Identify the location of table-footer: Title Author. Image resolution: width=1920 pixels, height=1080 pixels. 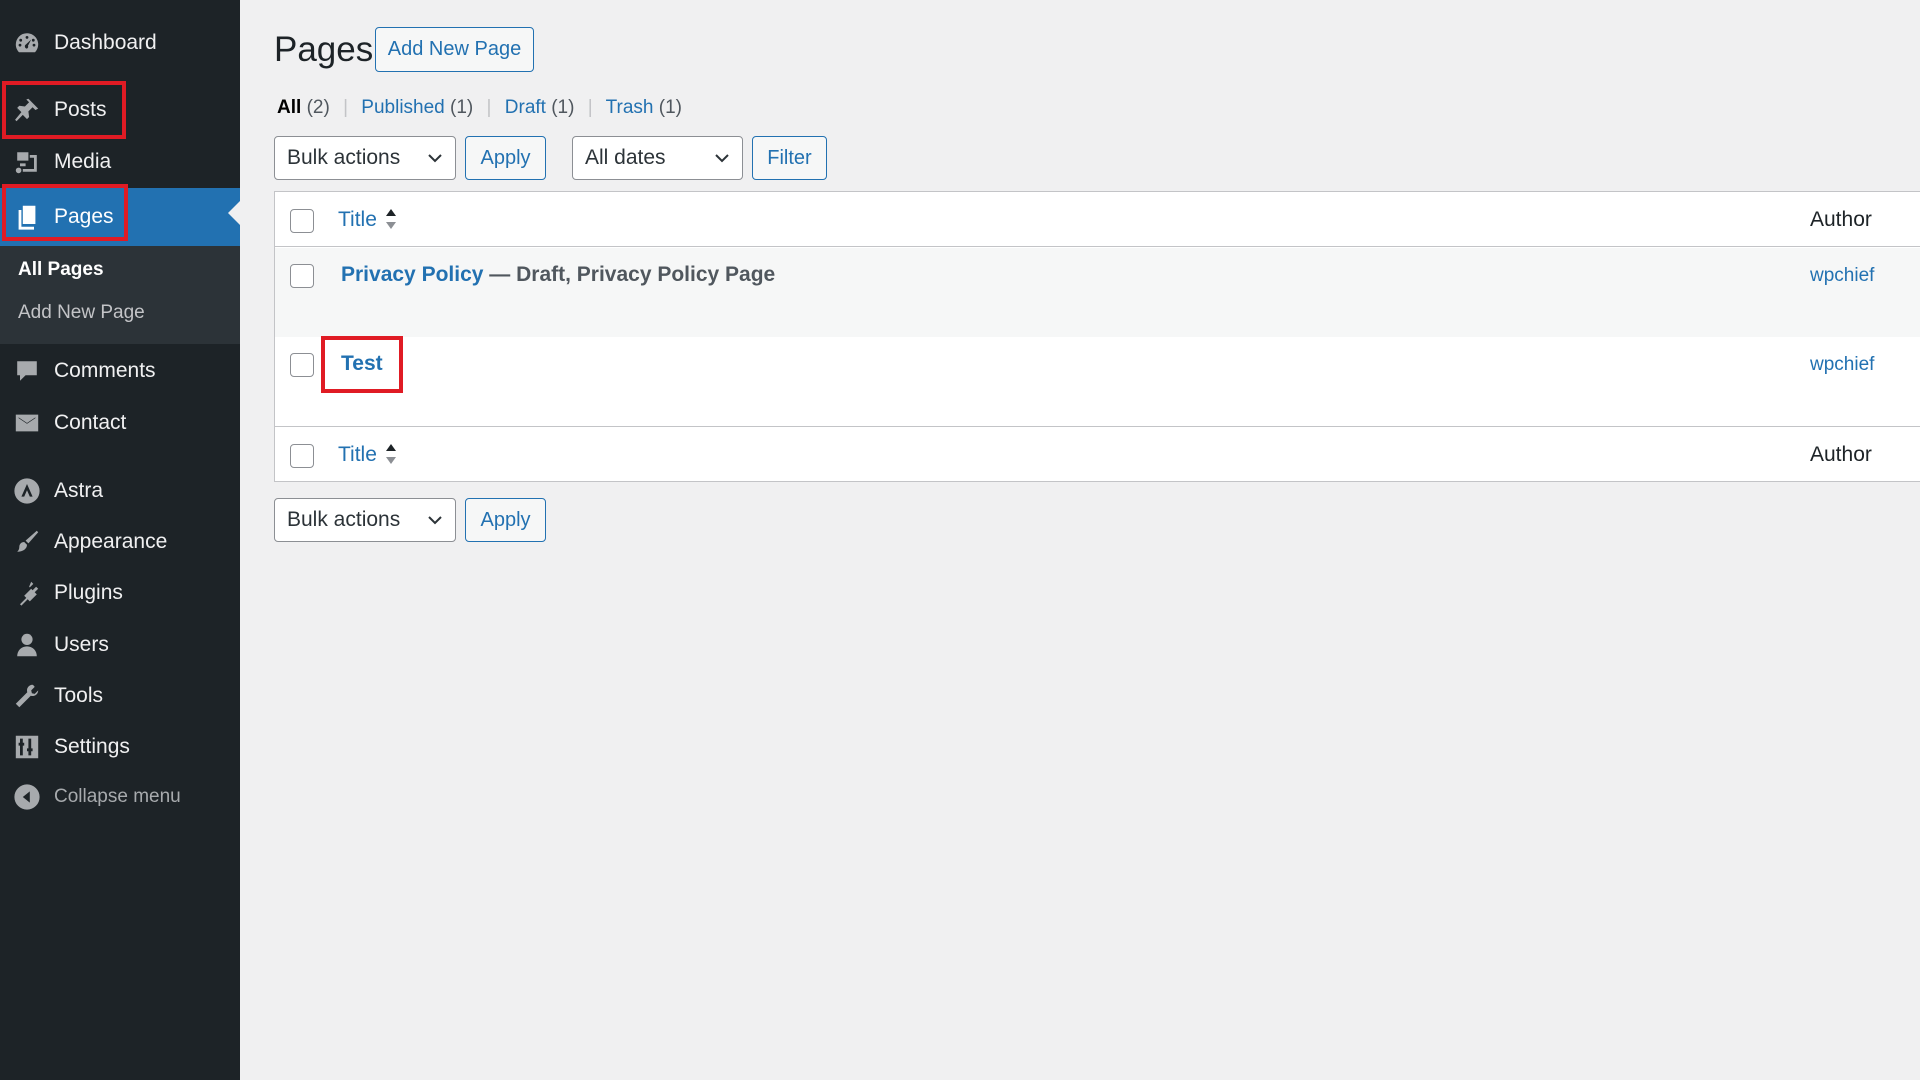
(1097, 454).